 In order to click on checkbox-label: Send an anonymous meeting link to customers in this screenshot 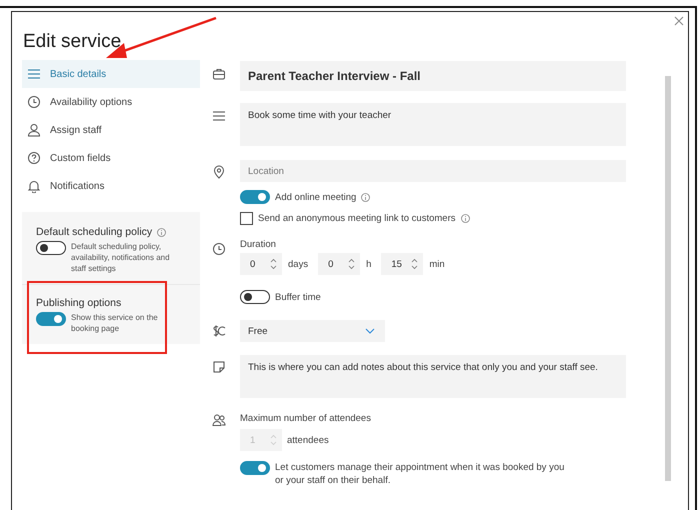, I will do `click(357, 218)`.